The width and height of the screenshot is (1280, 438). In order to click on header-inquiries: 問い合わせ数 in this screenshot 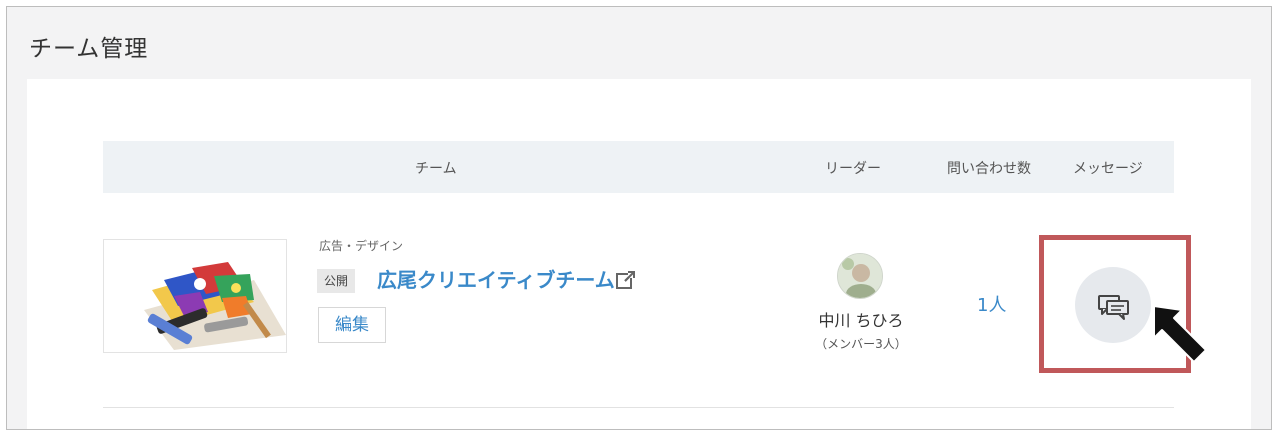, I will do `click(989, 169)`.